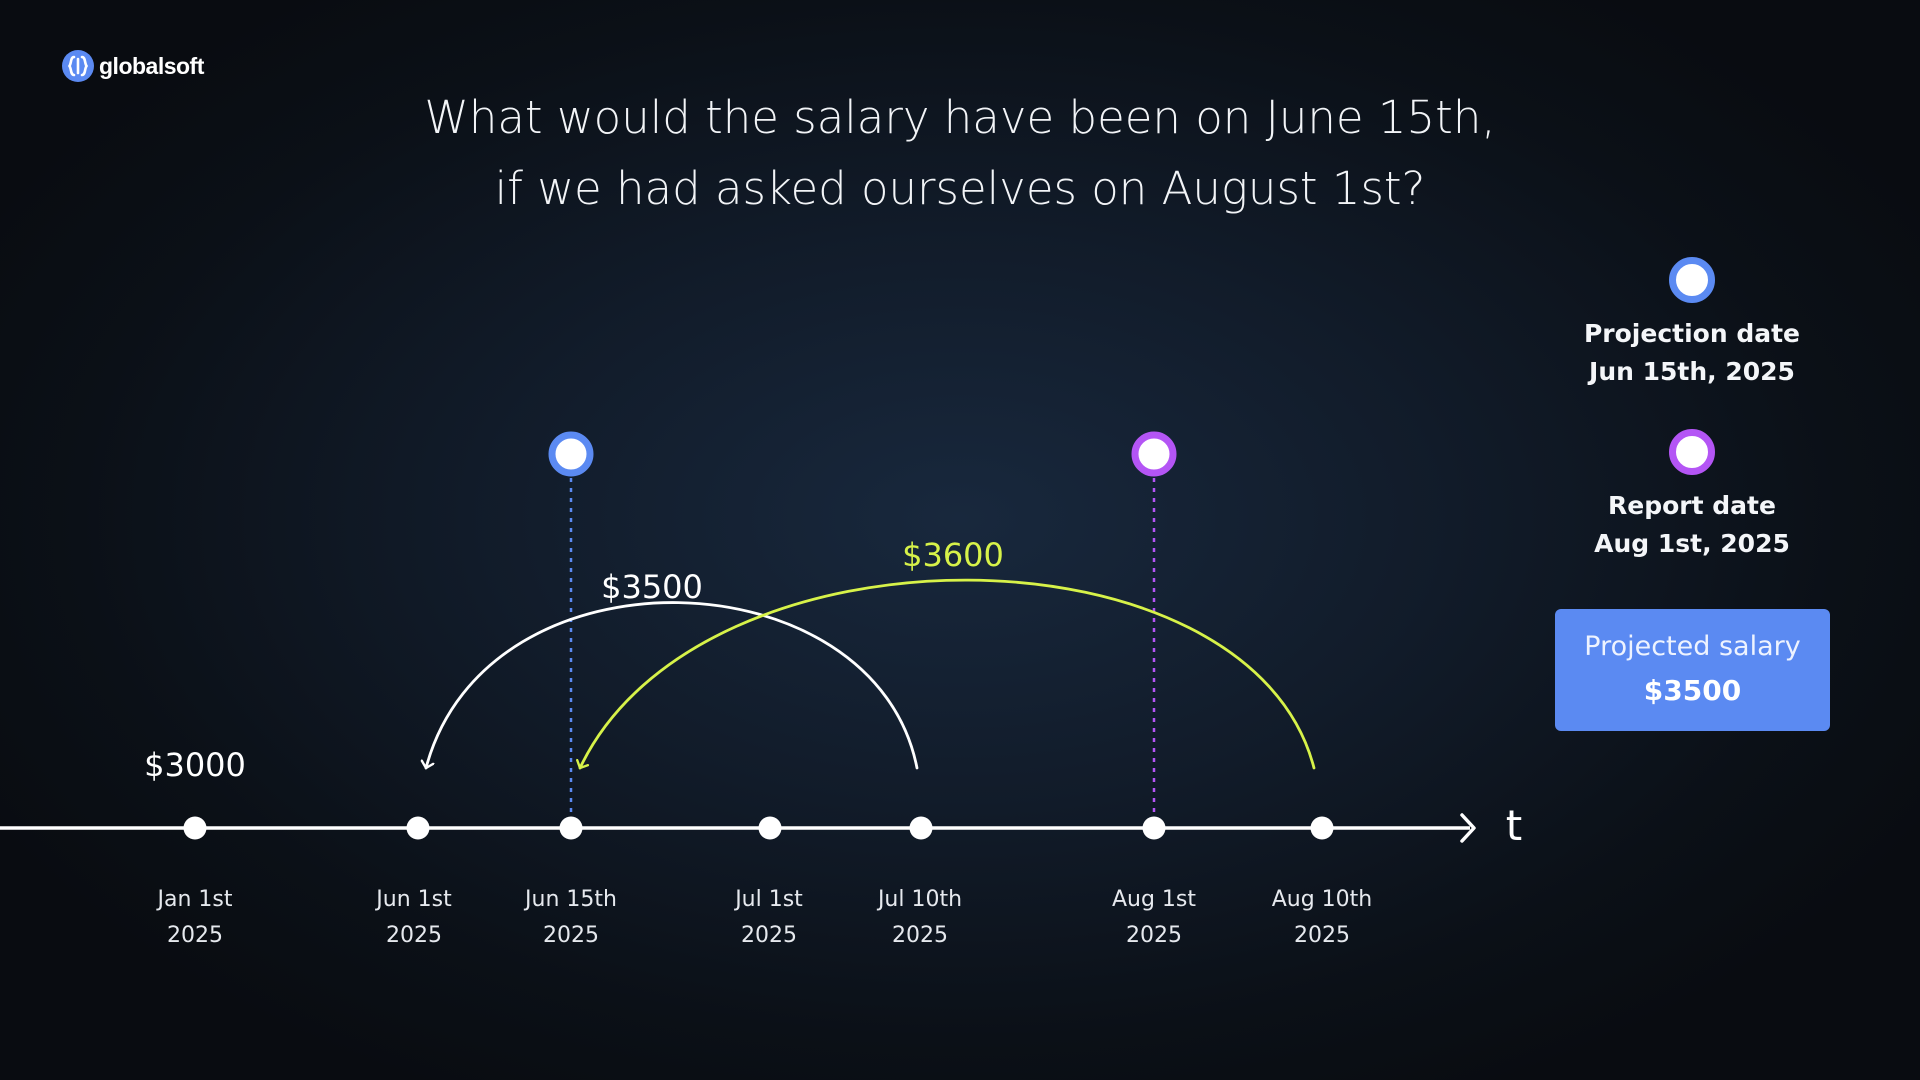 This screenshot has height=1080, width=1920. What do you see at coordinates (948, 673) in the screenshot?
I see `arc-aug10-jun15-curve` at bounding box center [948, 673].